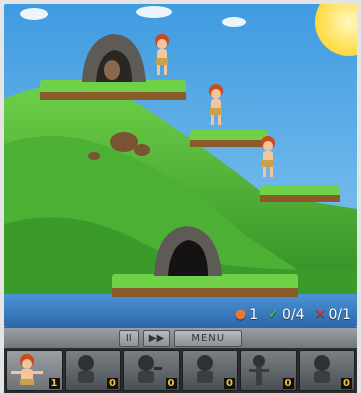  I want to click on platform-top, so click(113, 90).